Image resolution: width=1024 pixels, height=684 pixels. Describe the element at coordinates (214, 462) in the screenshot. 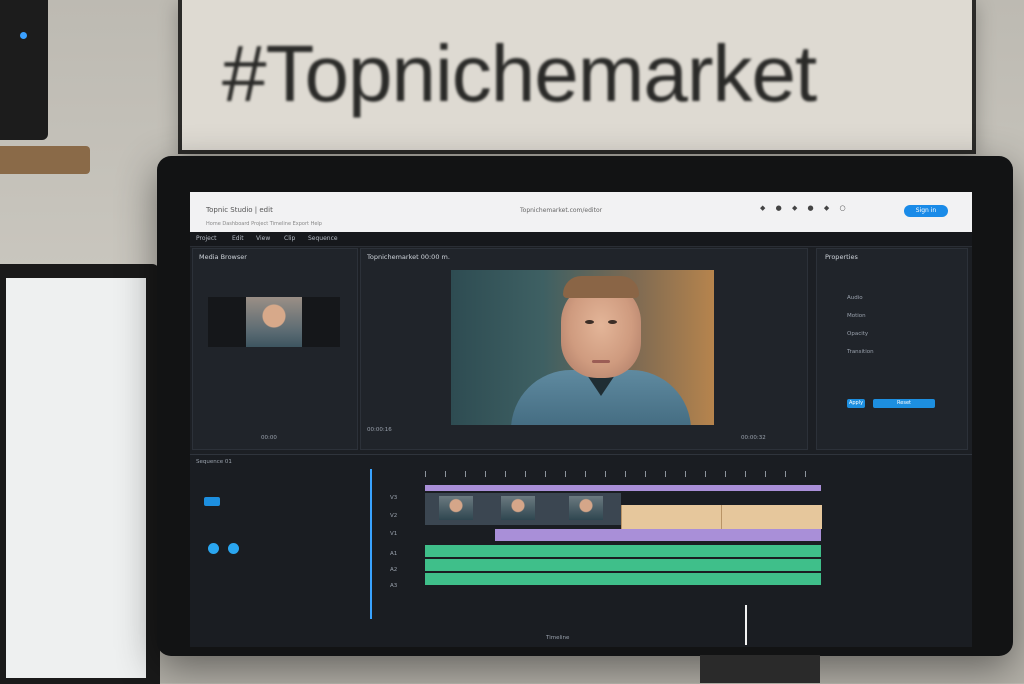

I see `timeline-label: Sequence 01` at that location.